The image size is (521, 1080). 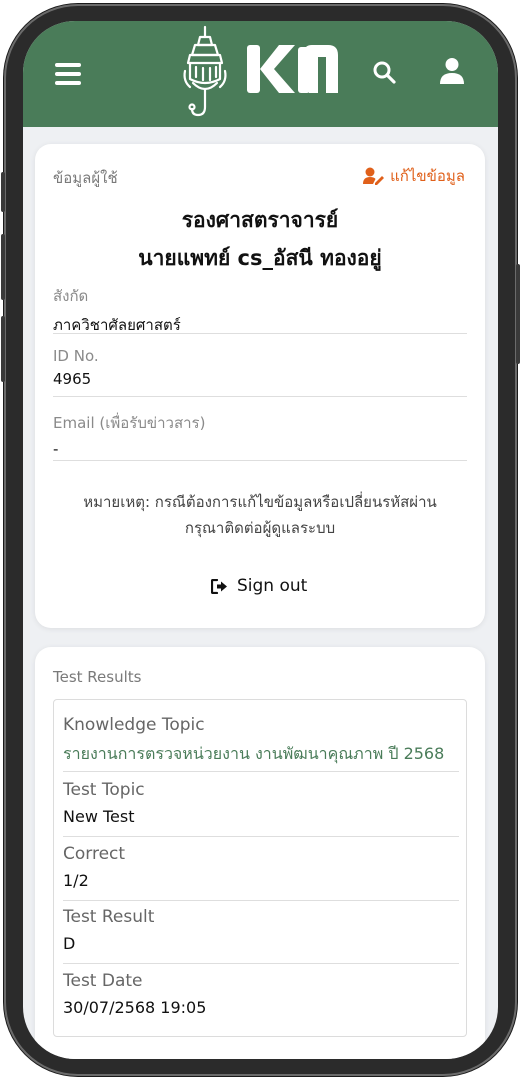 What do you see at coordinates (72, 379) in the screenshot?
I see `field-value: 4965` at bounding box center [72, 379].